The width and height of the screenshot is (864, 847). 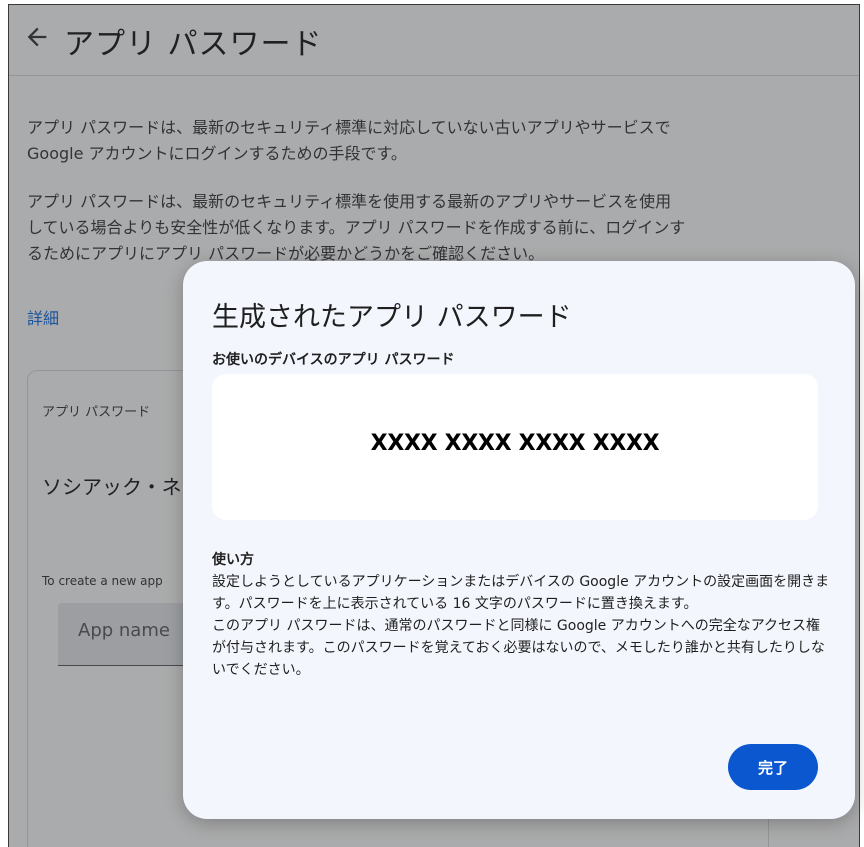 What do you see at coordinates (515, 444) in the screenshot?
I see `password-value: XXXX XXXX XXXX XXXX` at bounding box center [515, 444].